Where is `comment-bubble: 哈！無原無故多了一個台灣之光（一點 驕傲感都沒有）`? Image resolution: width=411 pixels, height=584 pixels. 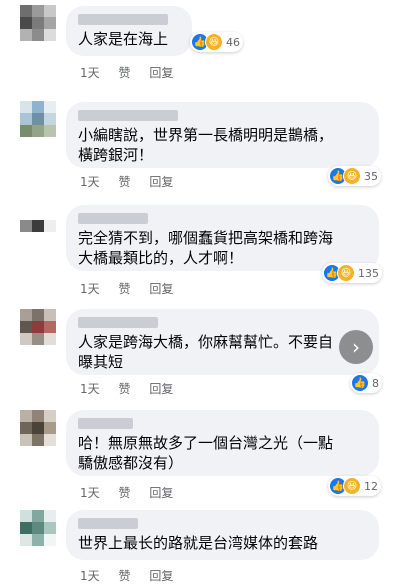
comment-bubble: 哈！無原無故多了一個台灣之光（一點 驕傲感都沒有） is located at coordinates (222, 443).